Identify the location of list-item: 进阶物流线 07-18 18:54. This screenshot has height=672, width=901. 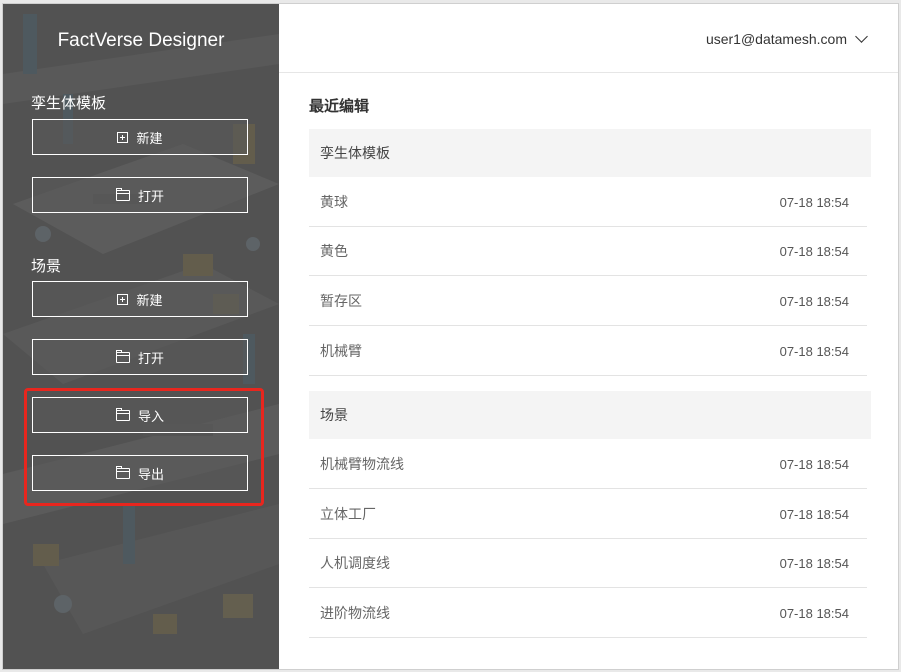
(588, 613).